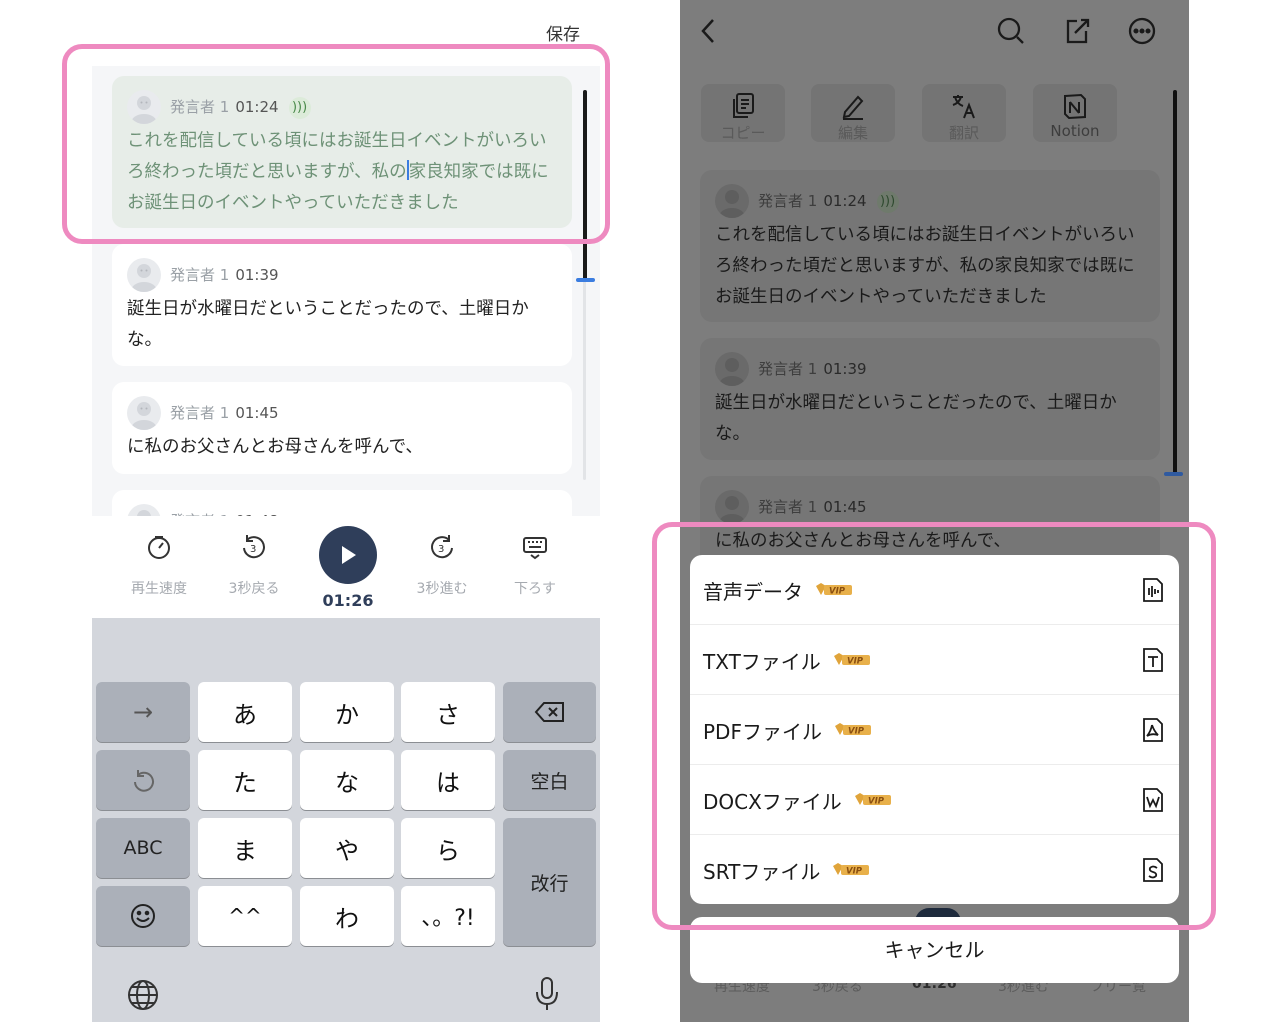 The image size is (1282, 1022). What do you see at coordinates (1175, 282) in the screenshot?
I see `scroll-track` at bounding box center [1175, 282].